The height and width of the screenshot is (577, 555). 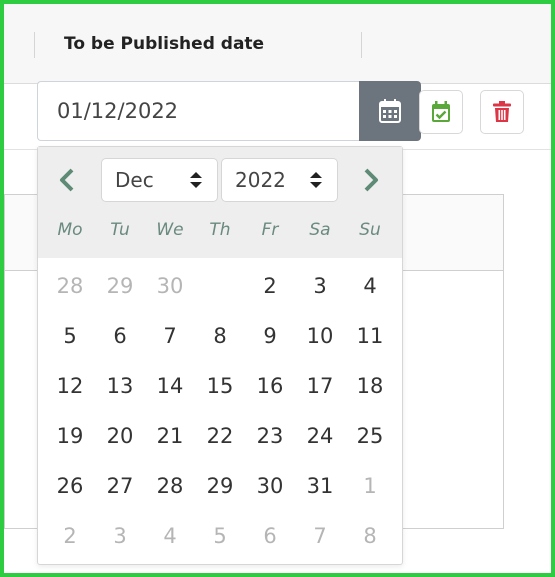 I want to click on day-number: 17, so click(x=320, y=386).